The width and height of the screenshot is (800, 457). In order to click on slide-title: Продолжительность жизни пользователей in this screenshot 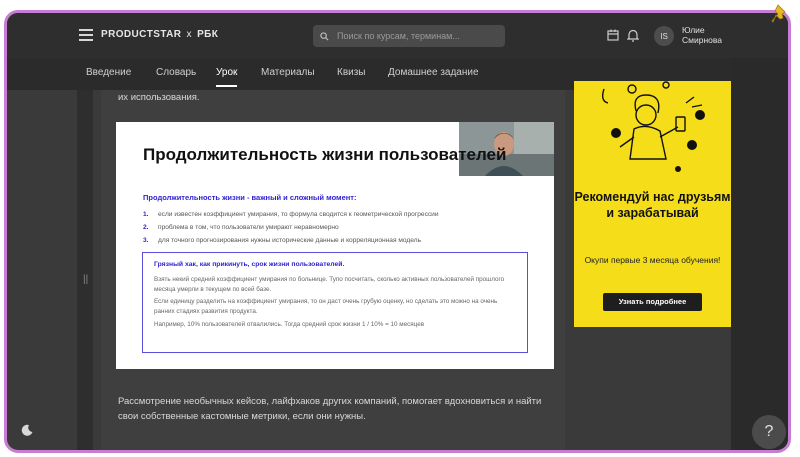, I will do `click(325, 154)`.